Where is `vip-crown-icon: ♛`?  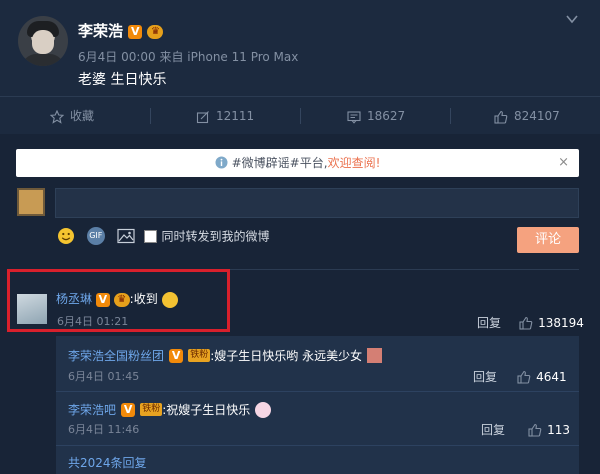
vip-crown-icon: ♛ is located at coordinates (155, 31).